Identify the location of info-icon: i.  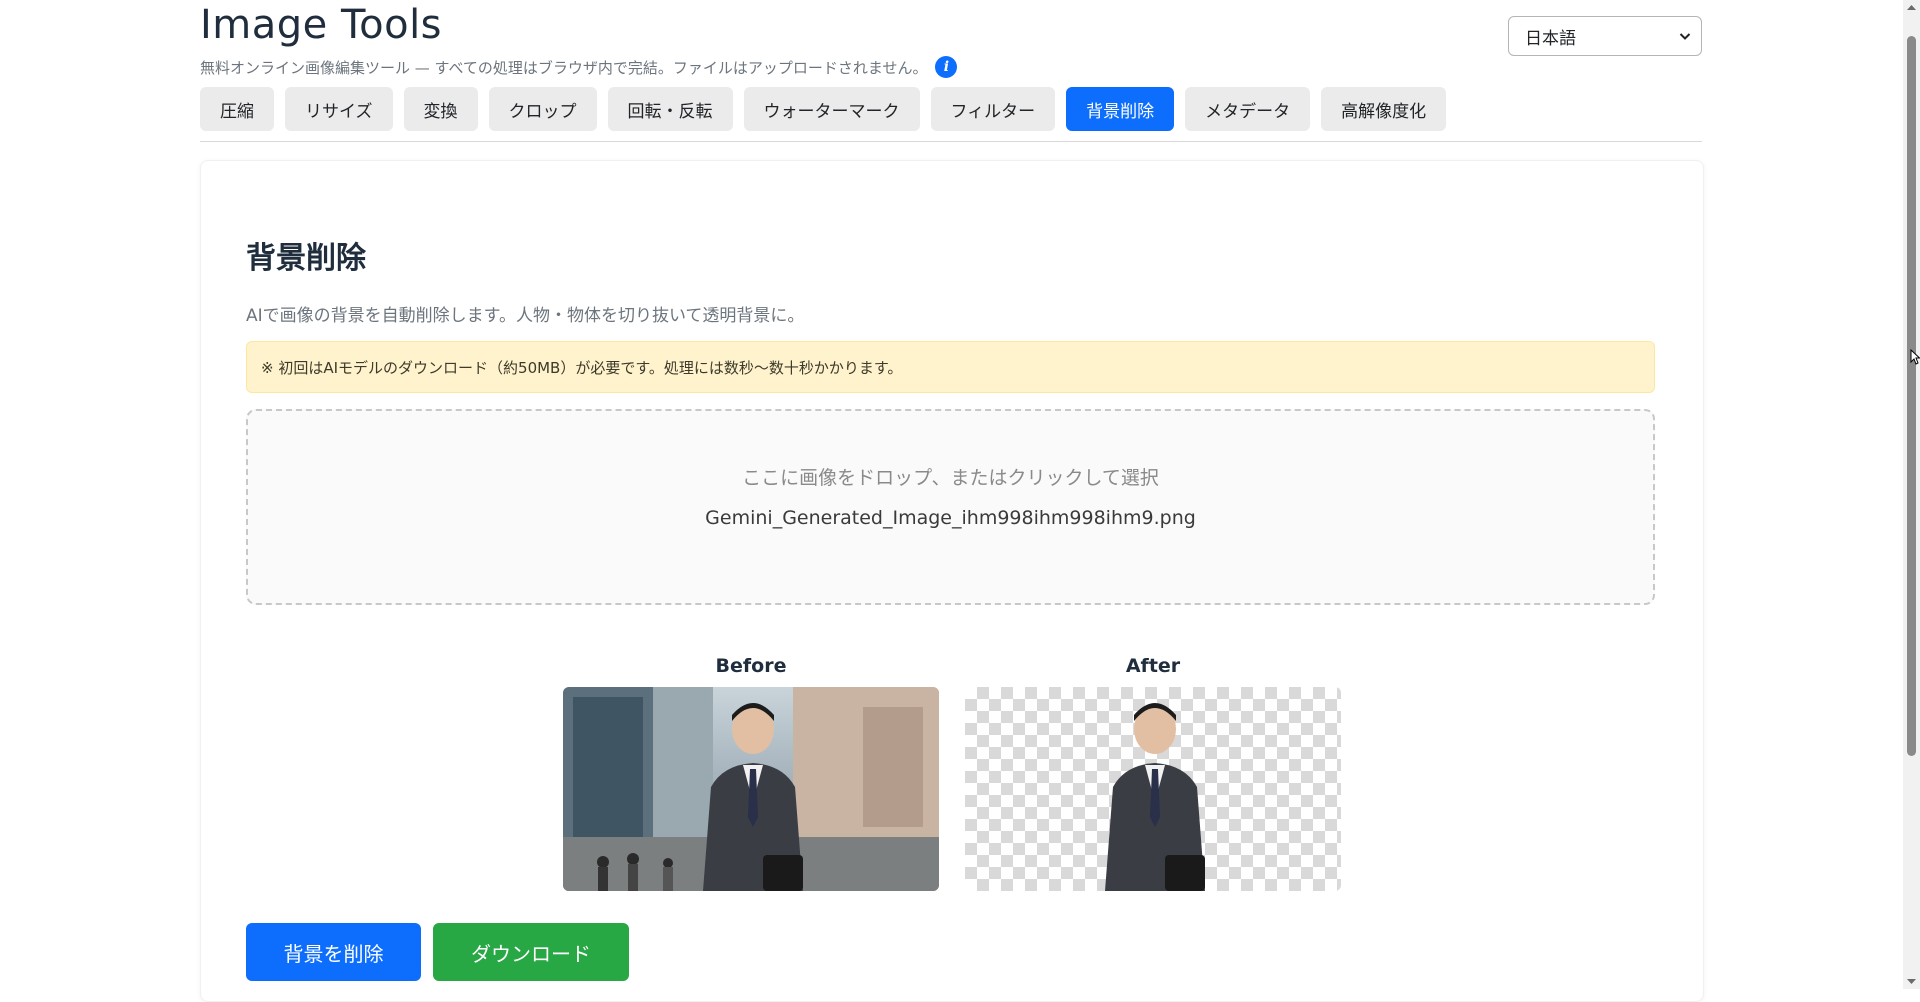
(946, 67).